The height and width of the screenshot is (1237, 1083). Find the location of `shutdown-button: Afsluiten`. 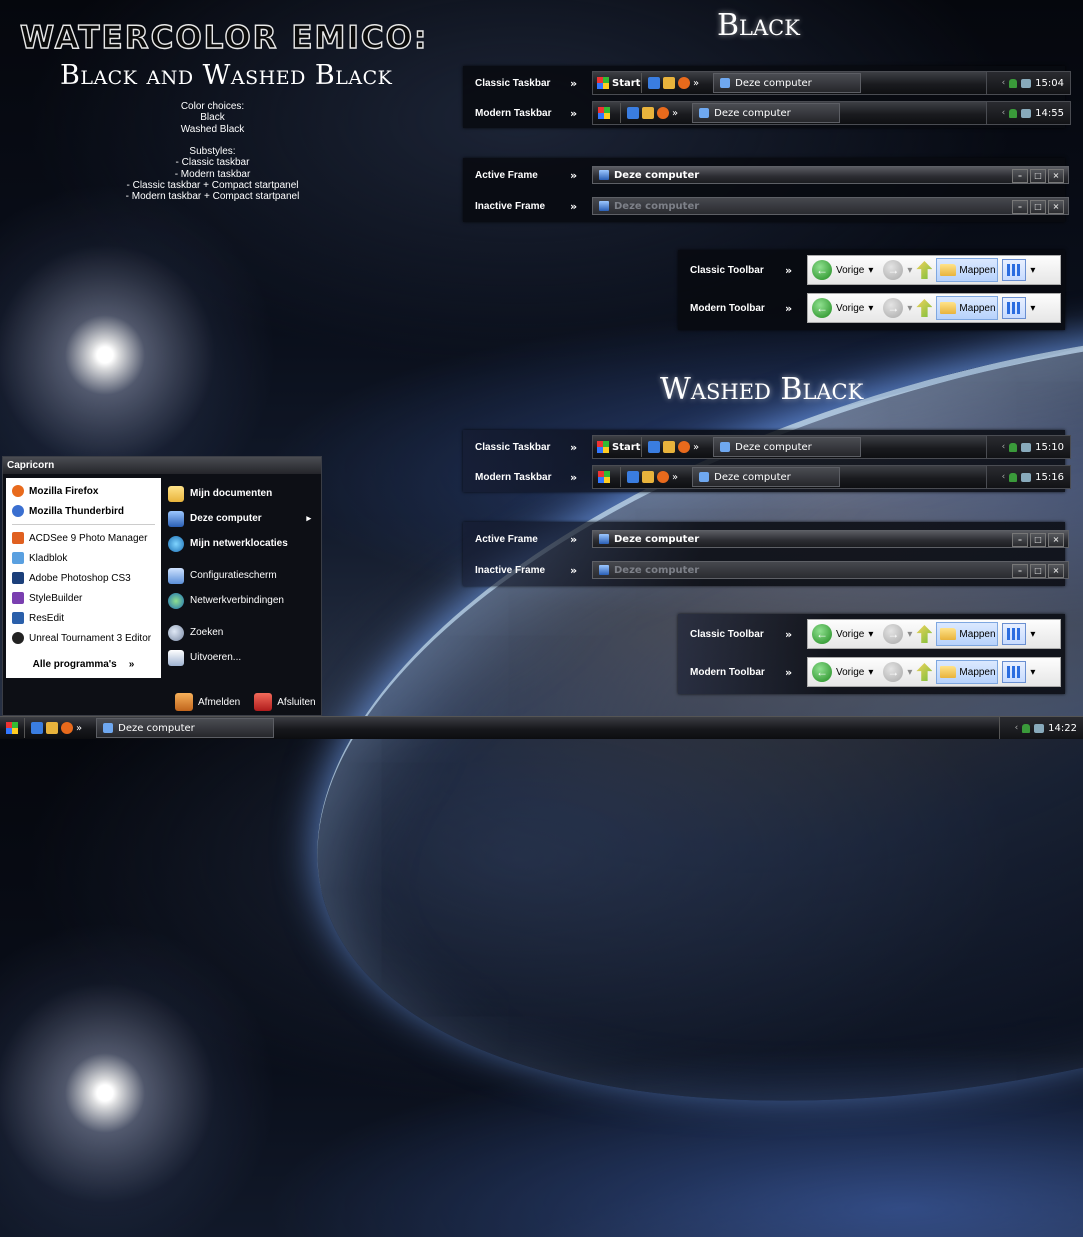

shutdown-button: Afsluiten is located at coordinates (285, 702).